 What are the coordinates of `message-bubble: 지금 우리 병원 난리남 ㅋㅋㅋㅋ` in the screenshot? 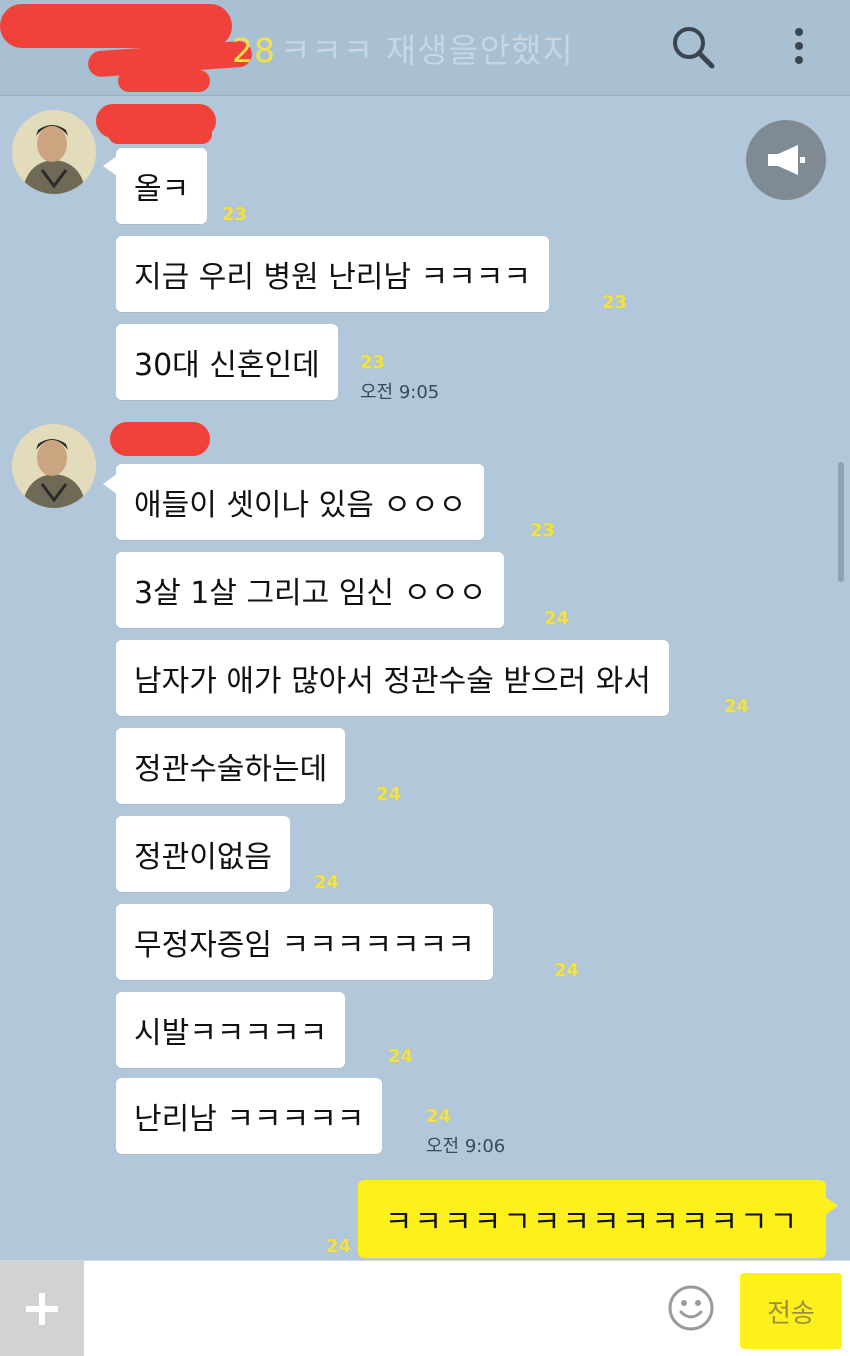 It's located at (332, 274).